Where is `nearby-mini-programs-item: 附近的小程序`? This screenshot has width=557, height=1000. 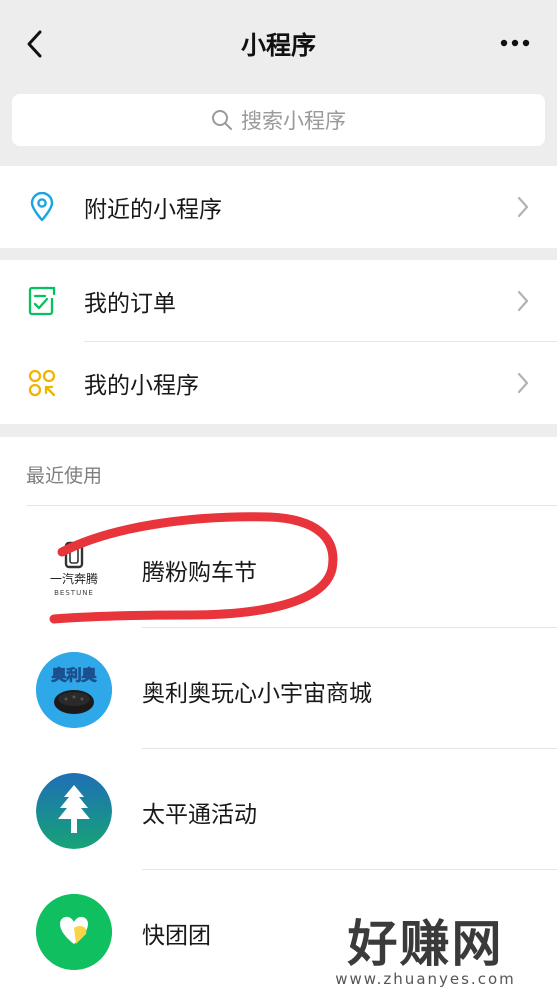
nearby-mini-programs-item: 附近的小程序 is located at coordinates (278, 207).